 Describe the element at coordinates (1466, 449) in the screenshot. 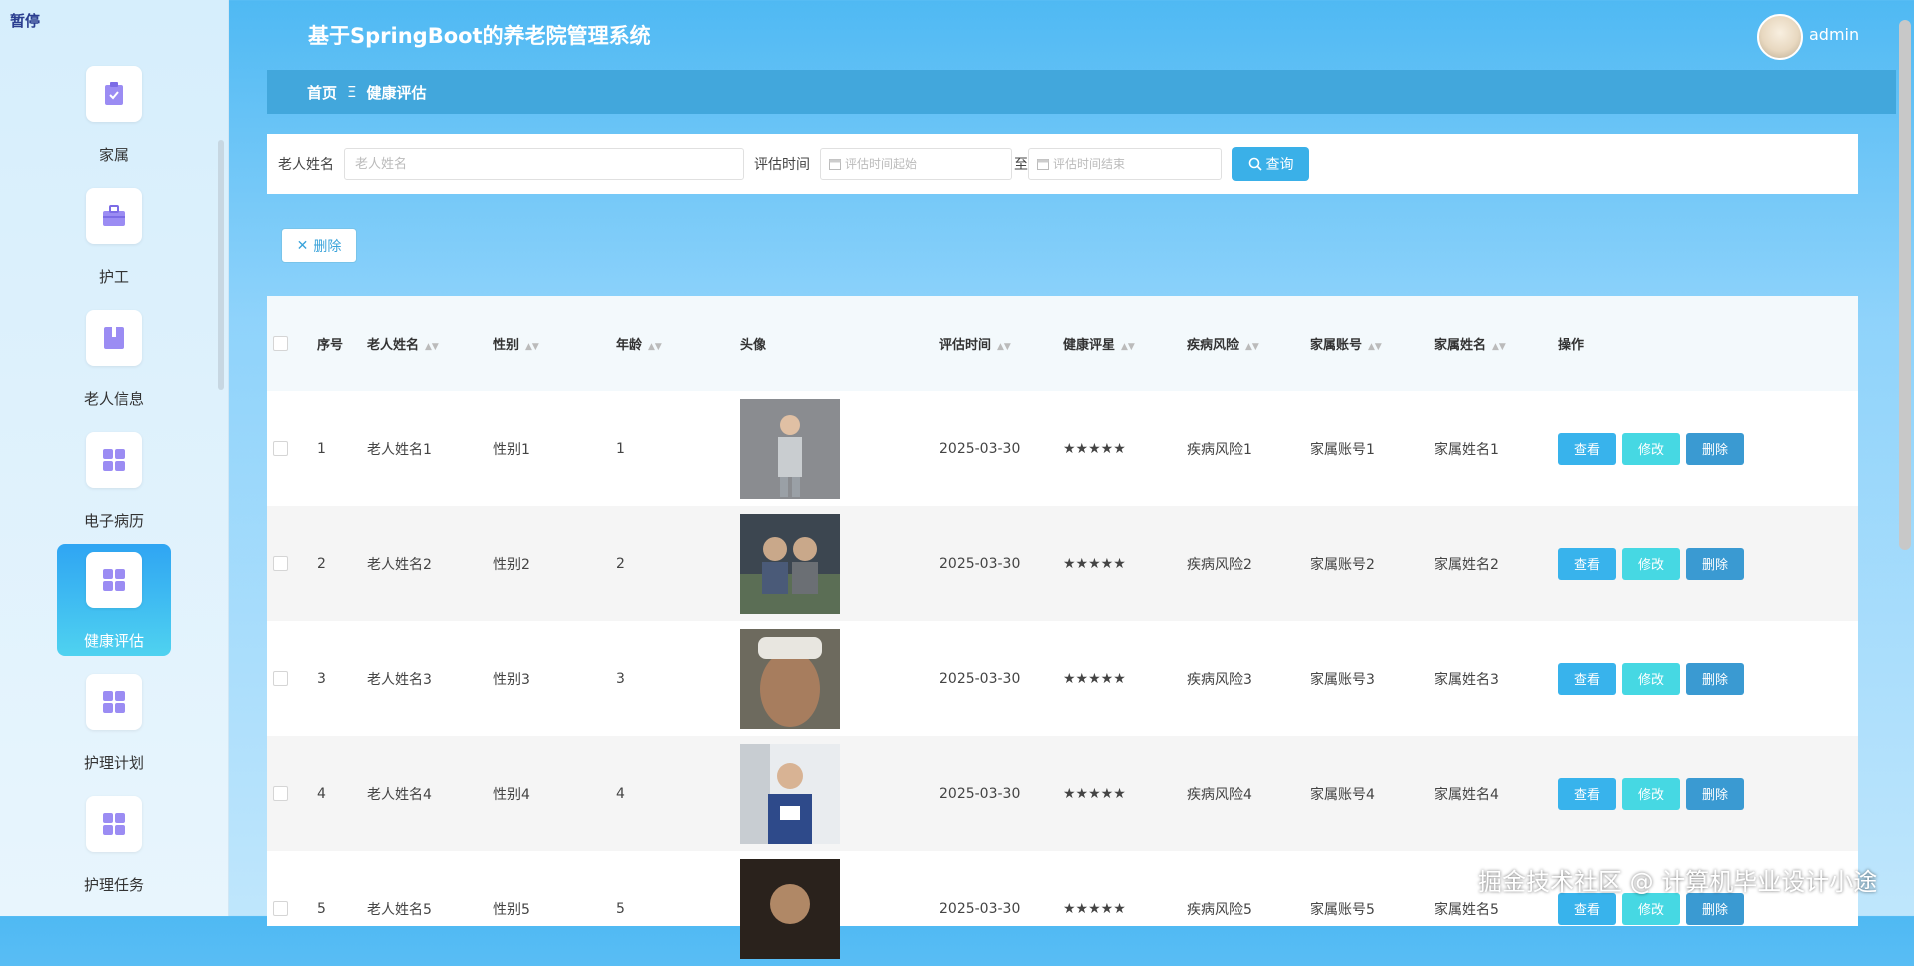

I see `cell-family-name: 家属姓名1` at that location.